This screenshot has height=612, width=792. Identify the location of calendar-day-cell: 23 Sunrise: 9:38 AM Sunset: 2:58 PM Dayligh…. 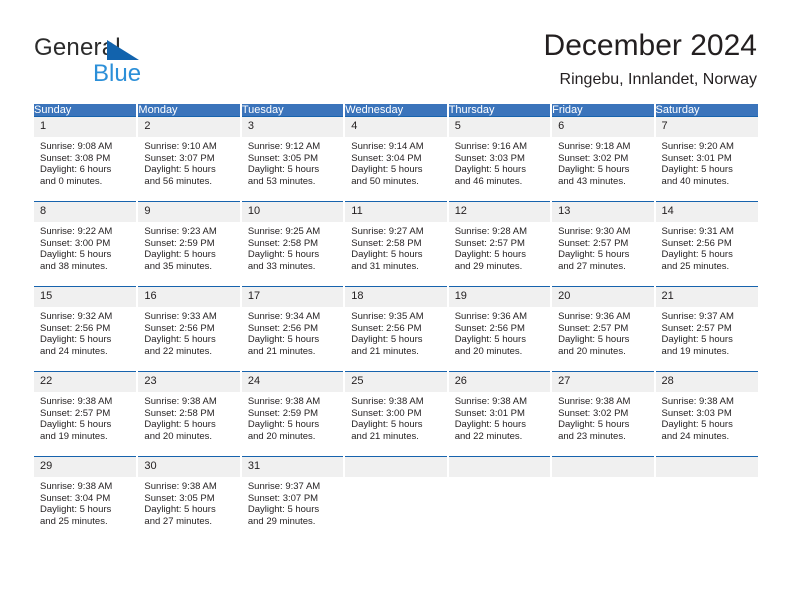
(189, 414).